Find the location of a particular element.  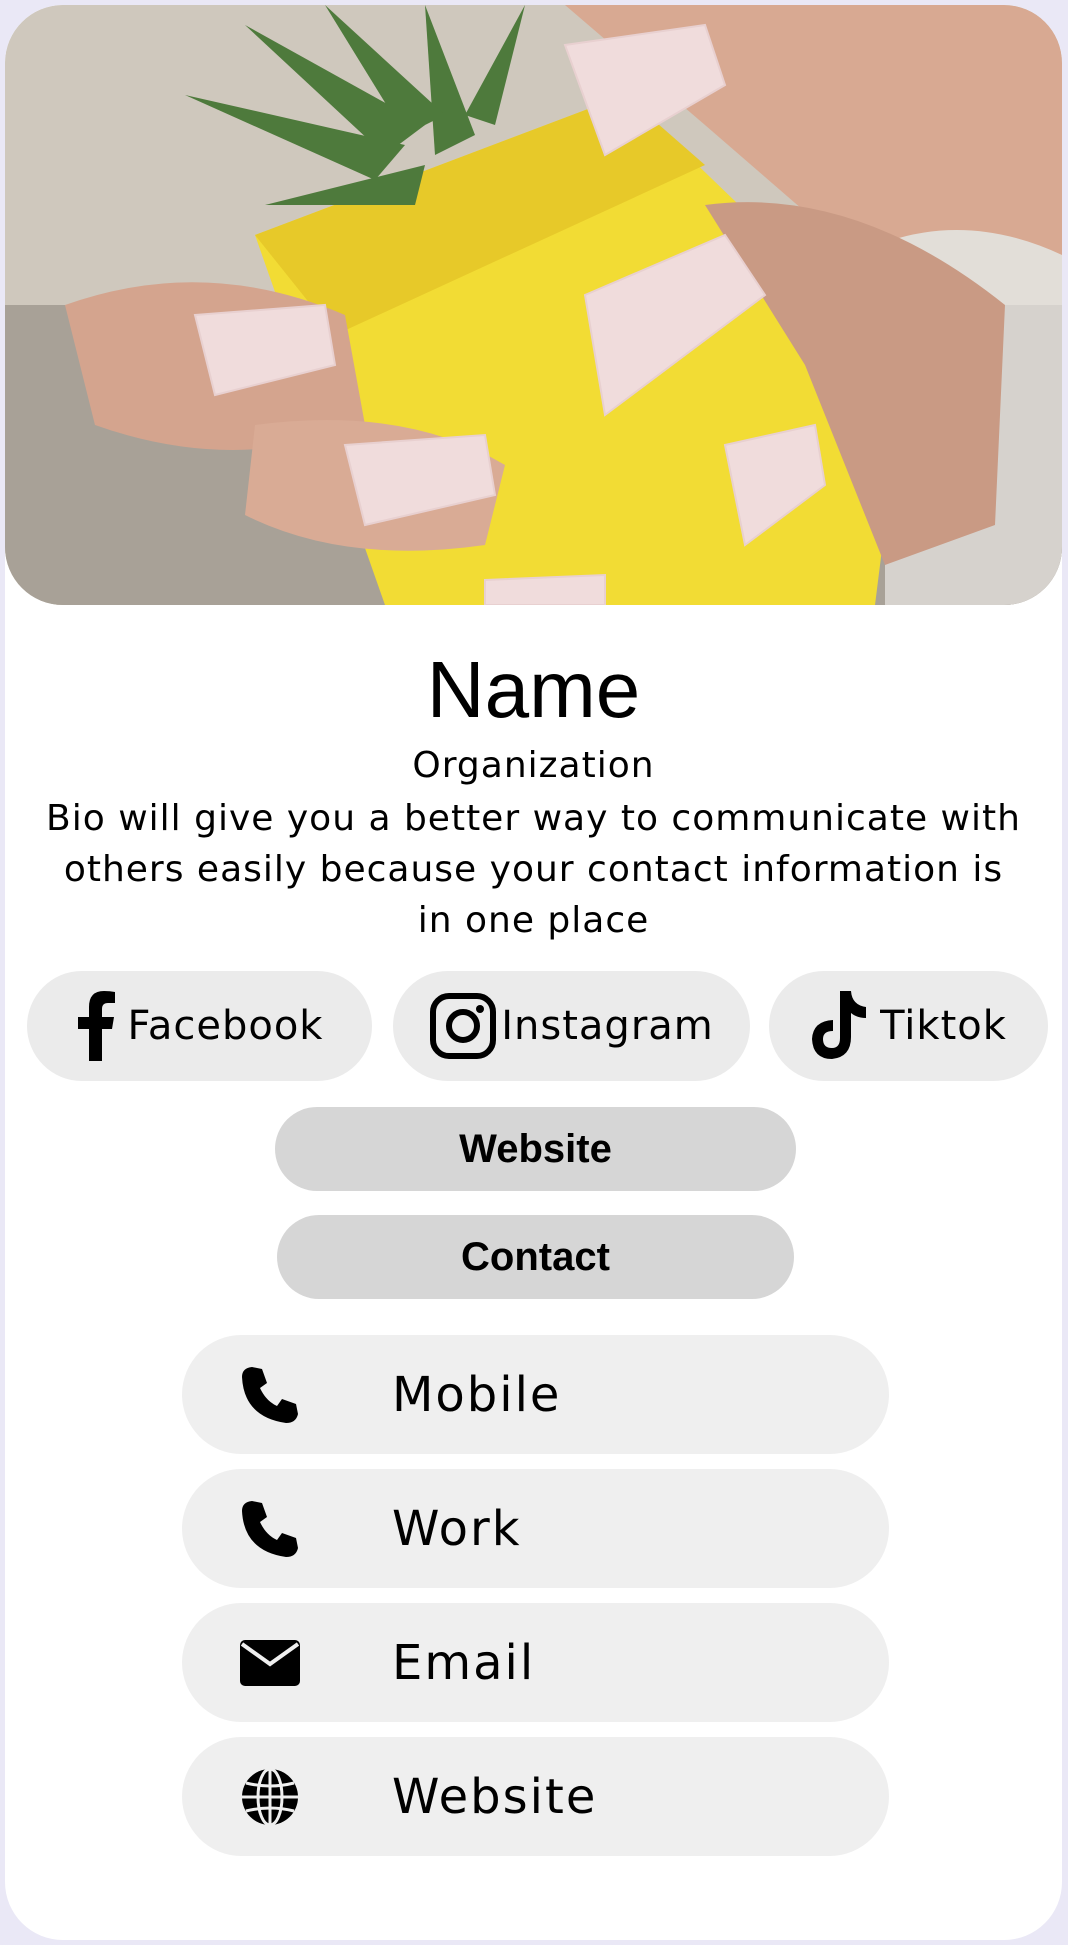

contact-label-mobile: Mobile is located at coordinates (477, 1394).